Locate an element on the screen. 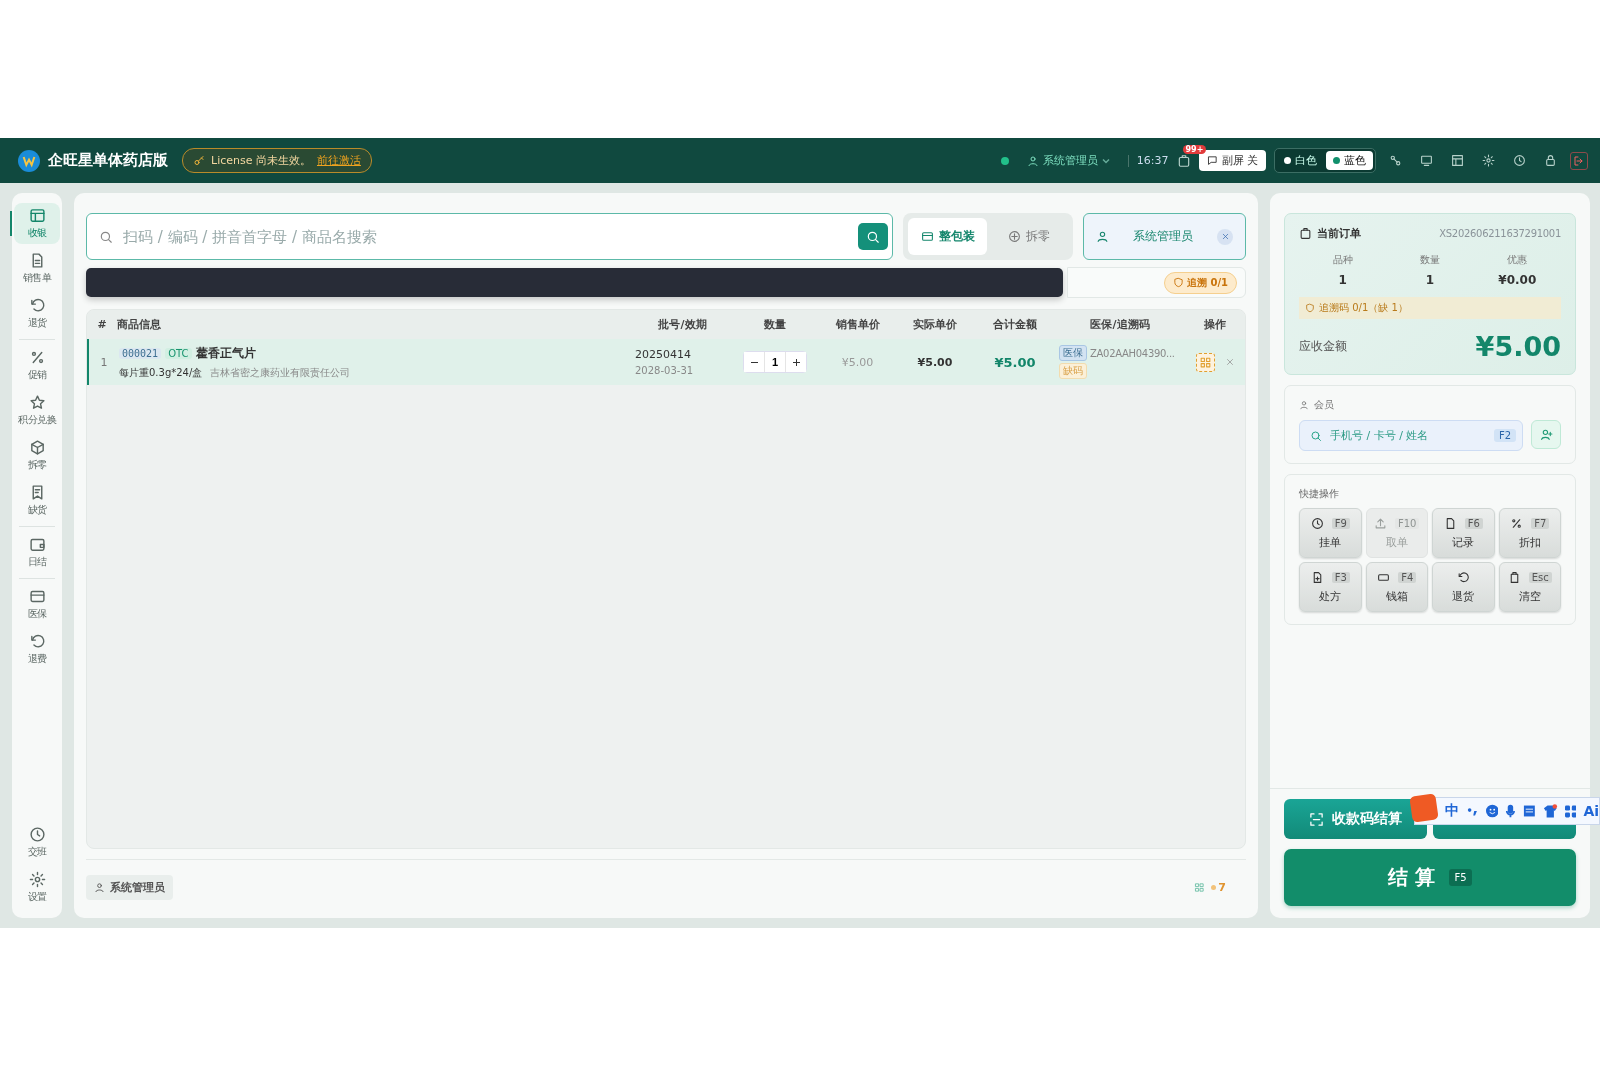  add-member-button is located at coordinates (1546, 434).